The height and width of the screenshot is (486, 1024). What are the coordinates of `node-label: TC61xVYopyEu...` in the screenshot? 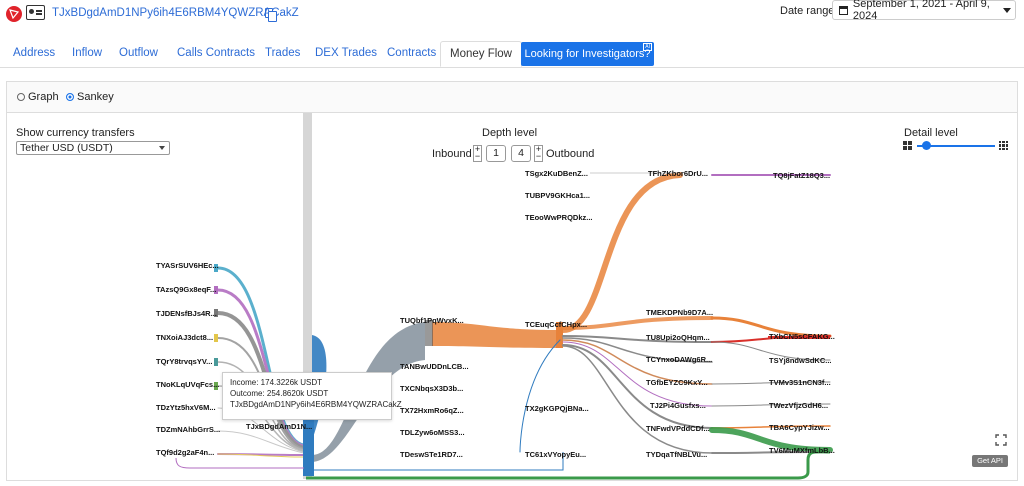 It's located at (555, 454).